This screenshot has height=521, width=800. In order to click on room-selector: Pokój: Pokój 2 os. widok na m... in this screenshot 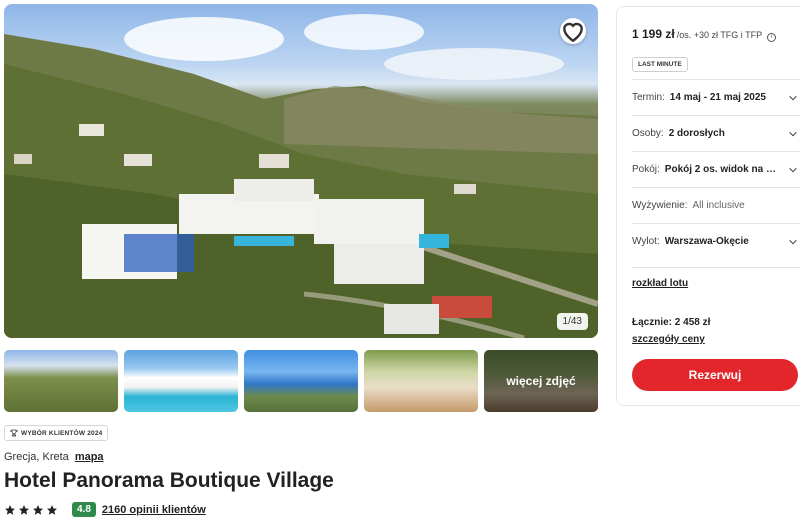, I will do `click(716, 169)`.